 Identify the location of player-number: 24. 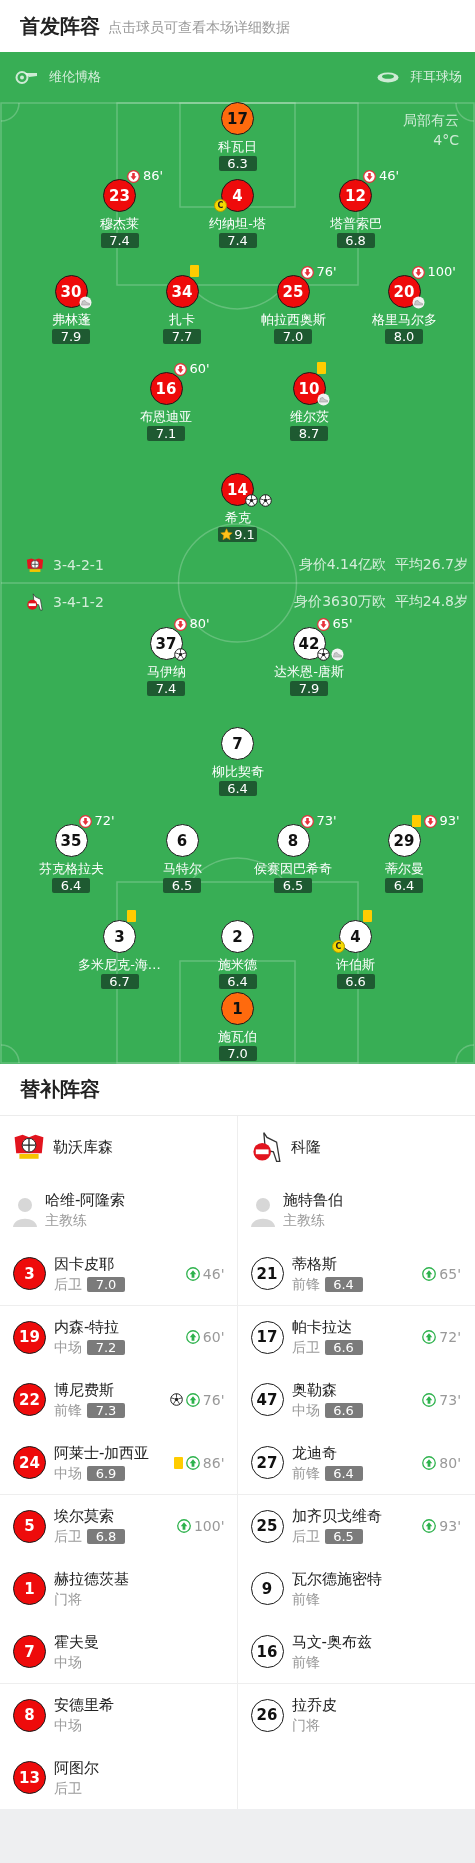
(29, 1462).